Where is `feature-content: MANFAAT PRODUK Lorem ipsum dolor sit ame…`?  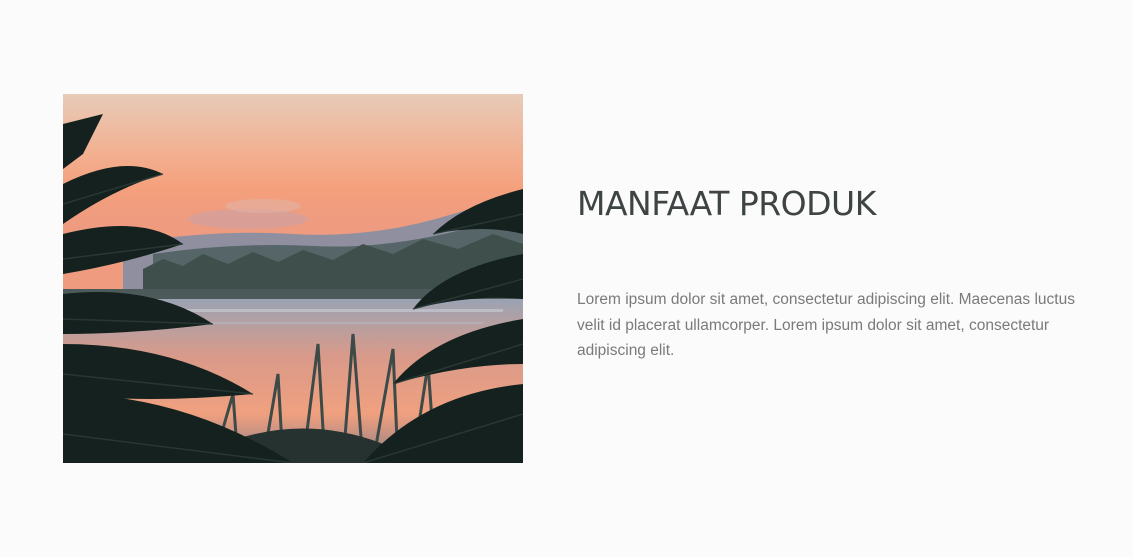 feature-content: MANFAAT PRODUK Lorem ipsum dolor sit ame… is located at coordinates (837, 274).